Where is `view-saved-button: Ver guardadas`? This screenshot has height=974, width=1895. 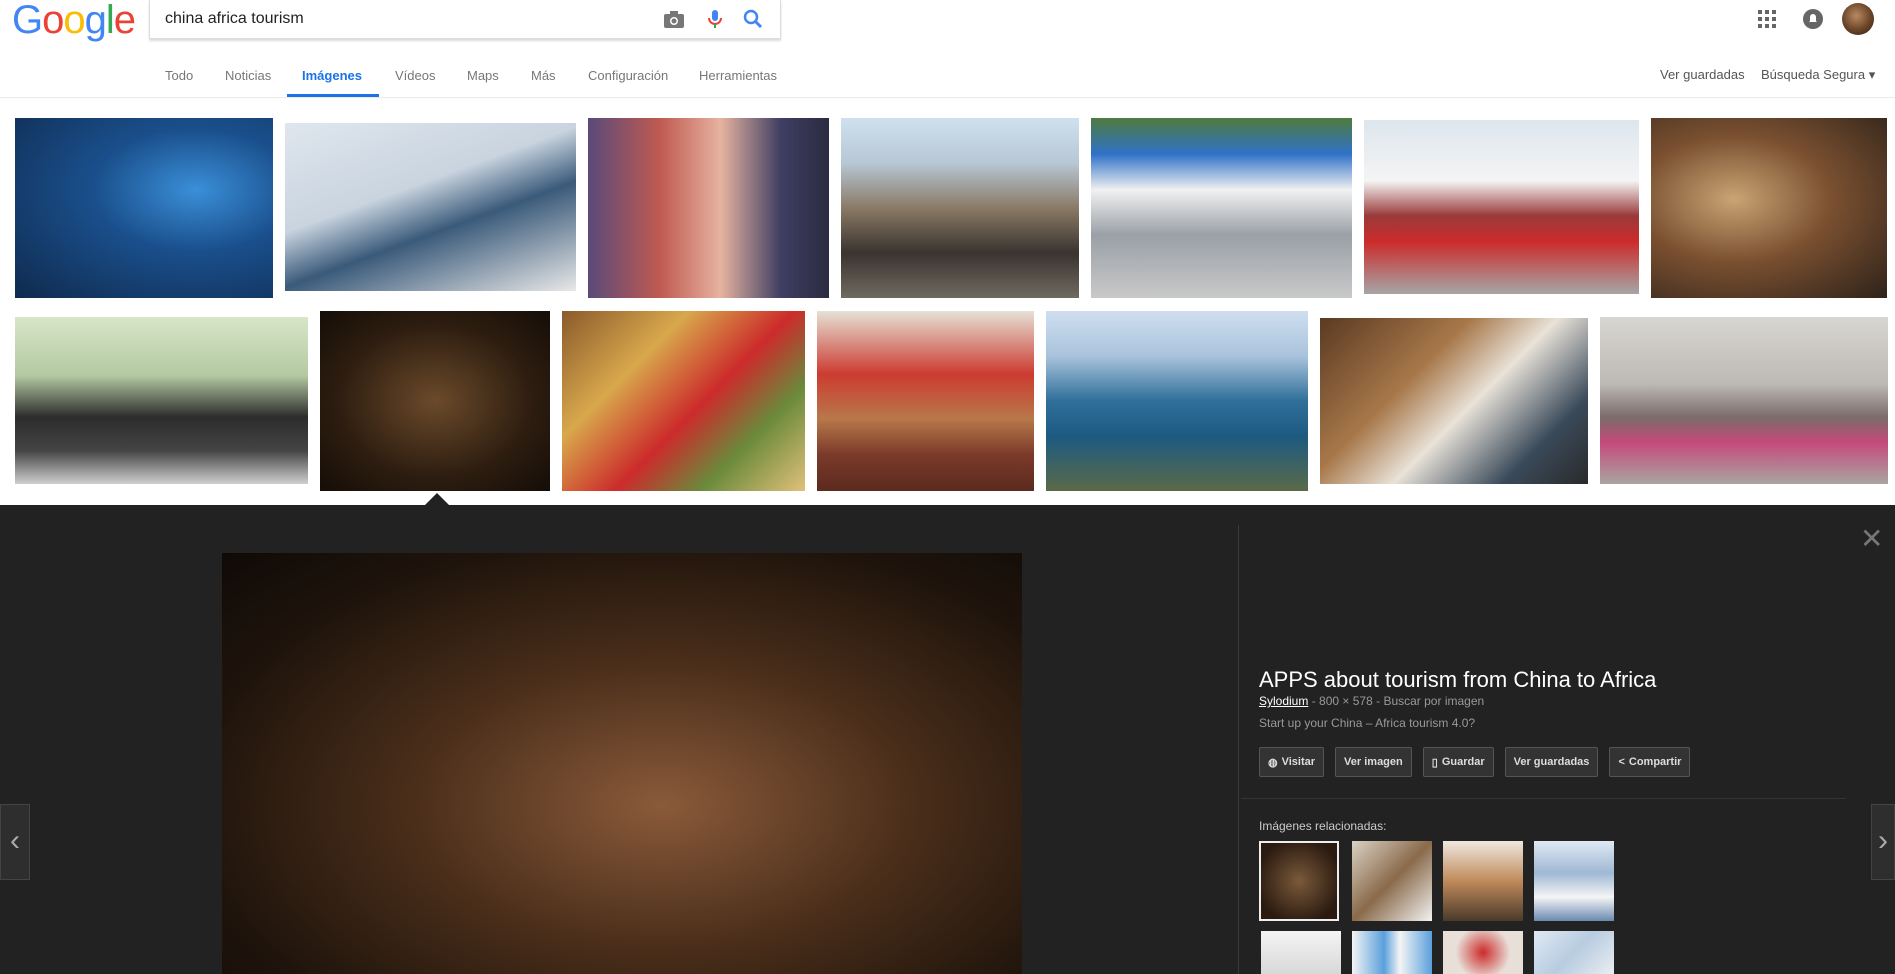
view-saved-button: Ver guardadas is located at coordinates (1551, 762).